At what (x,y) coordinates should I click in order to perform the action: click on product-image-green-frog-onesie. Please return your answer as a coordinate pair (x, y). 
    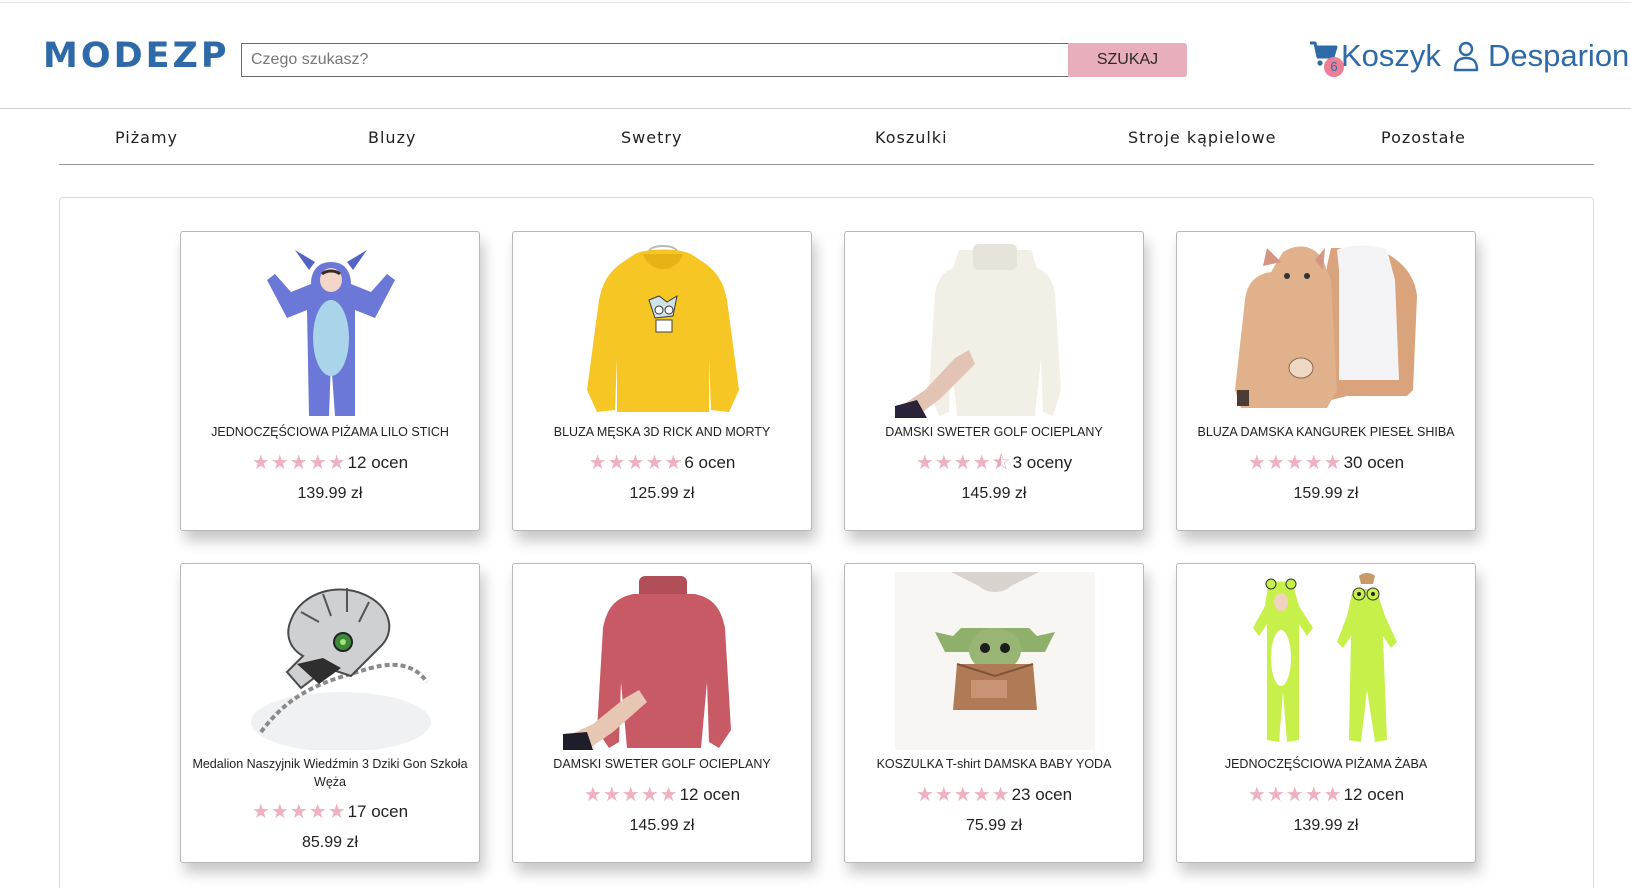
    Looking at the image, I should click on (1327, 661).